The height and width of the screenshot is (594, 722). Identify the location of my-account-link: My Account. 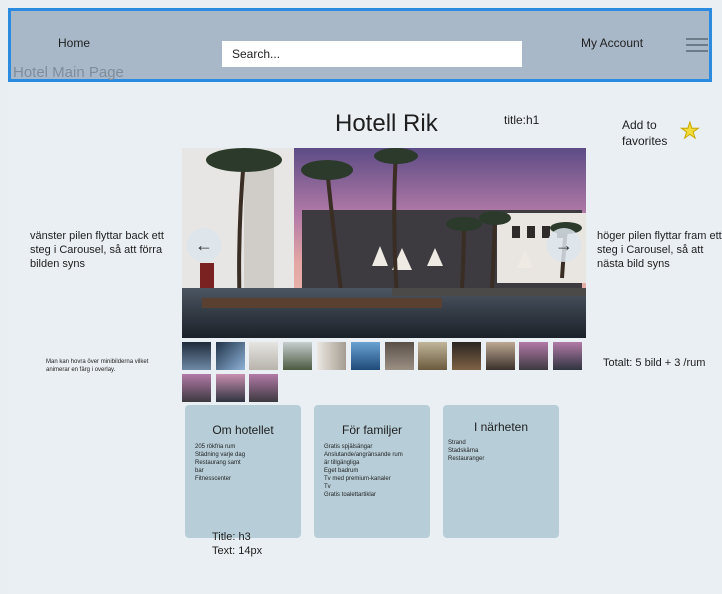
(612, 43).